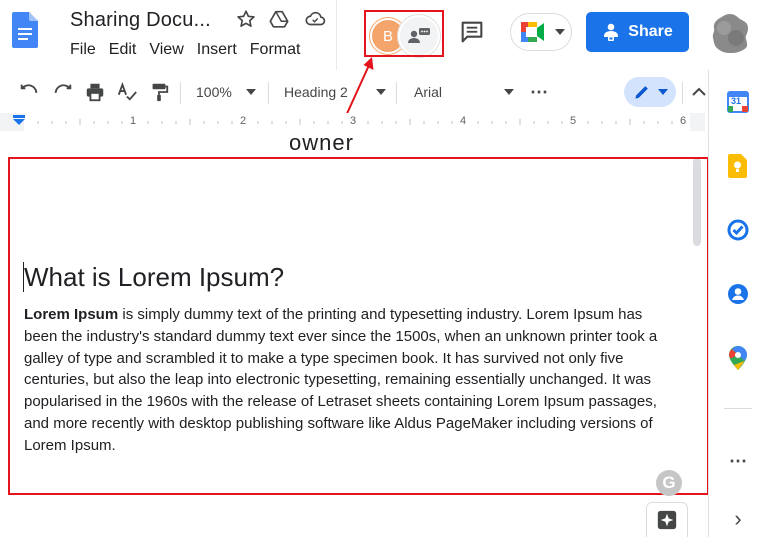 The image size is (768, 537). Describe the element at coordinates (279, 52) in the screenshot. I see `menu-format: Format` at that location.